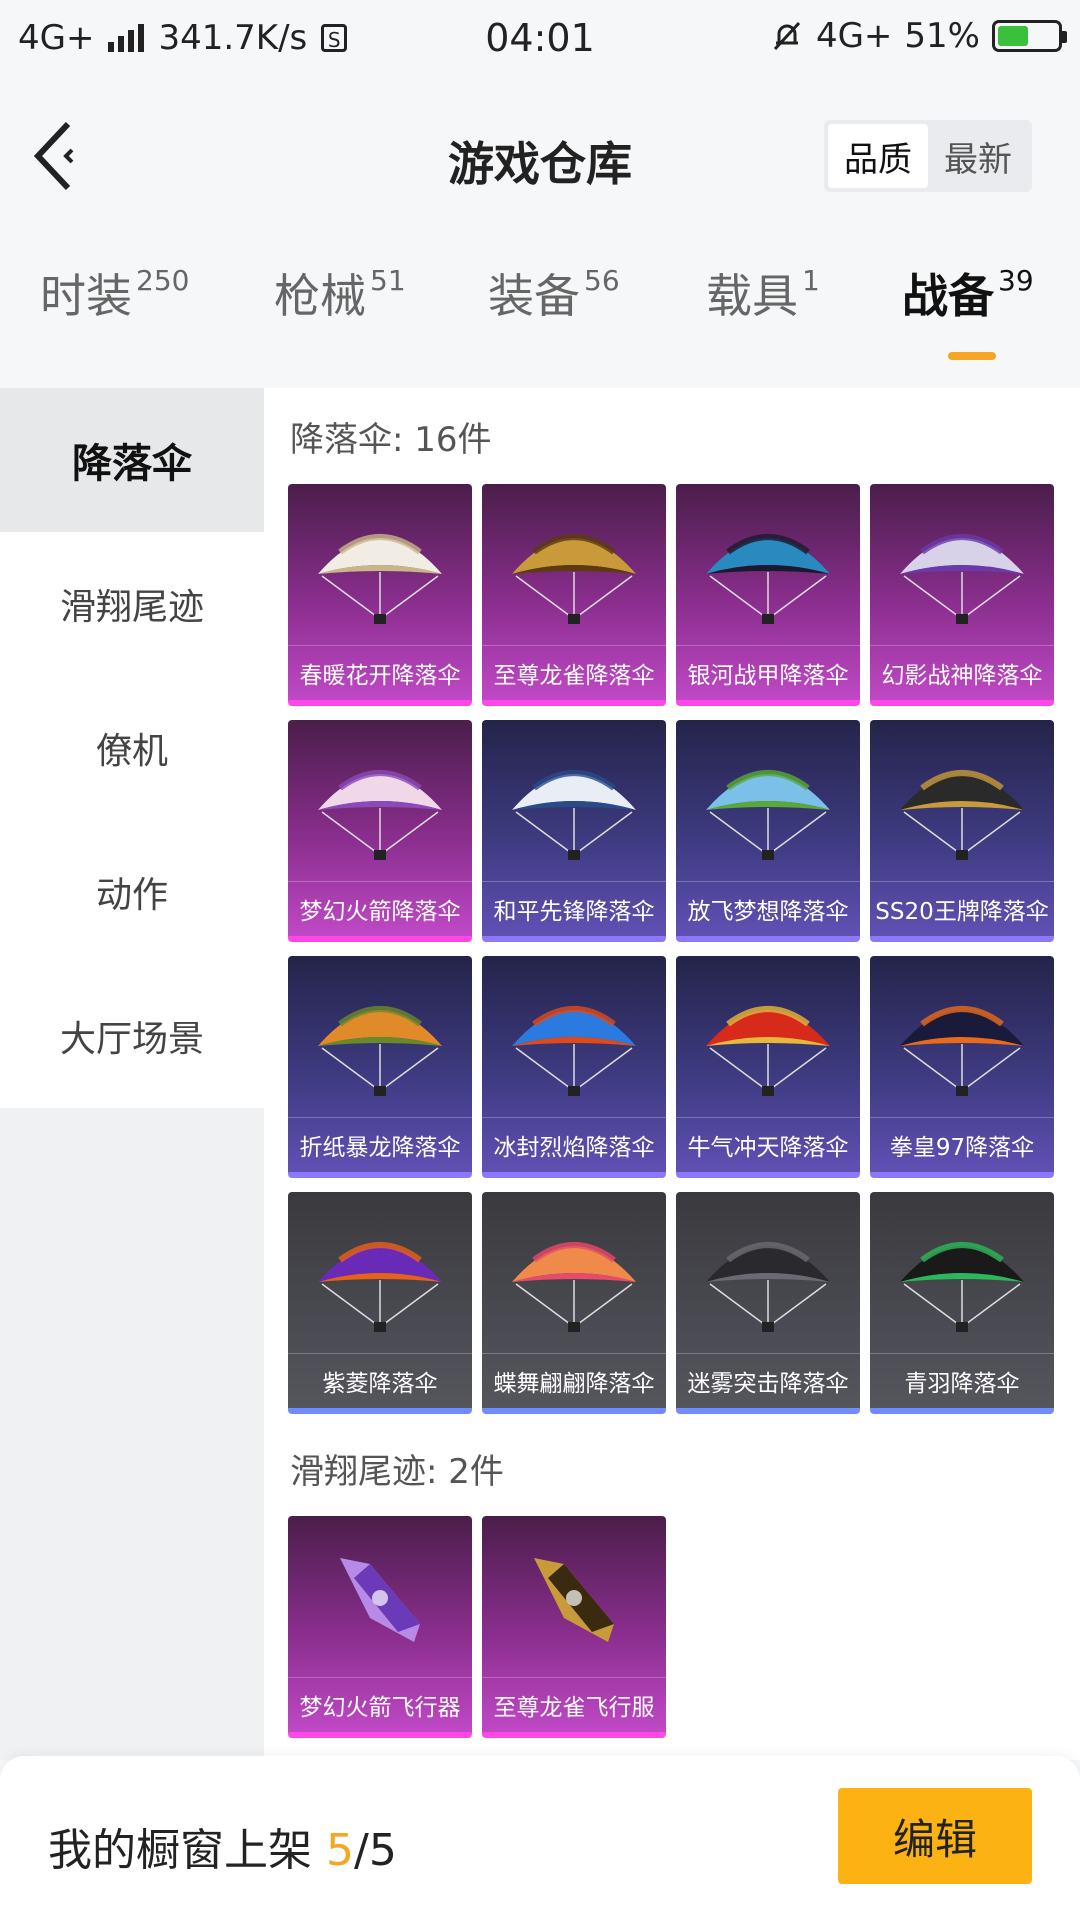 This screenshot has width=1080, height=1920. I want to click on item-name: 幻影战神降落伞, so click(962, 667).